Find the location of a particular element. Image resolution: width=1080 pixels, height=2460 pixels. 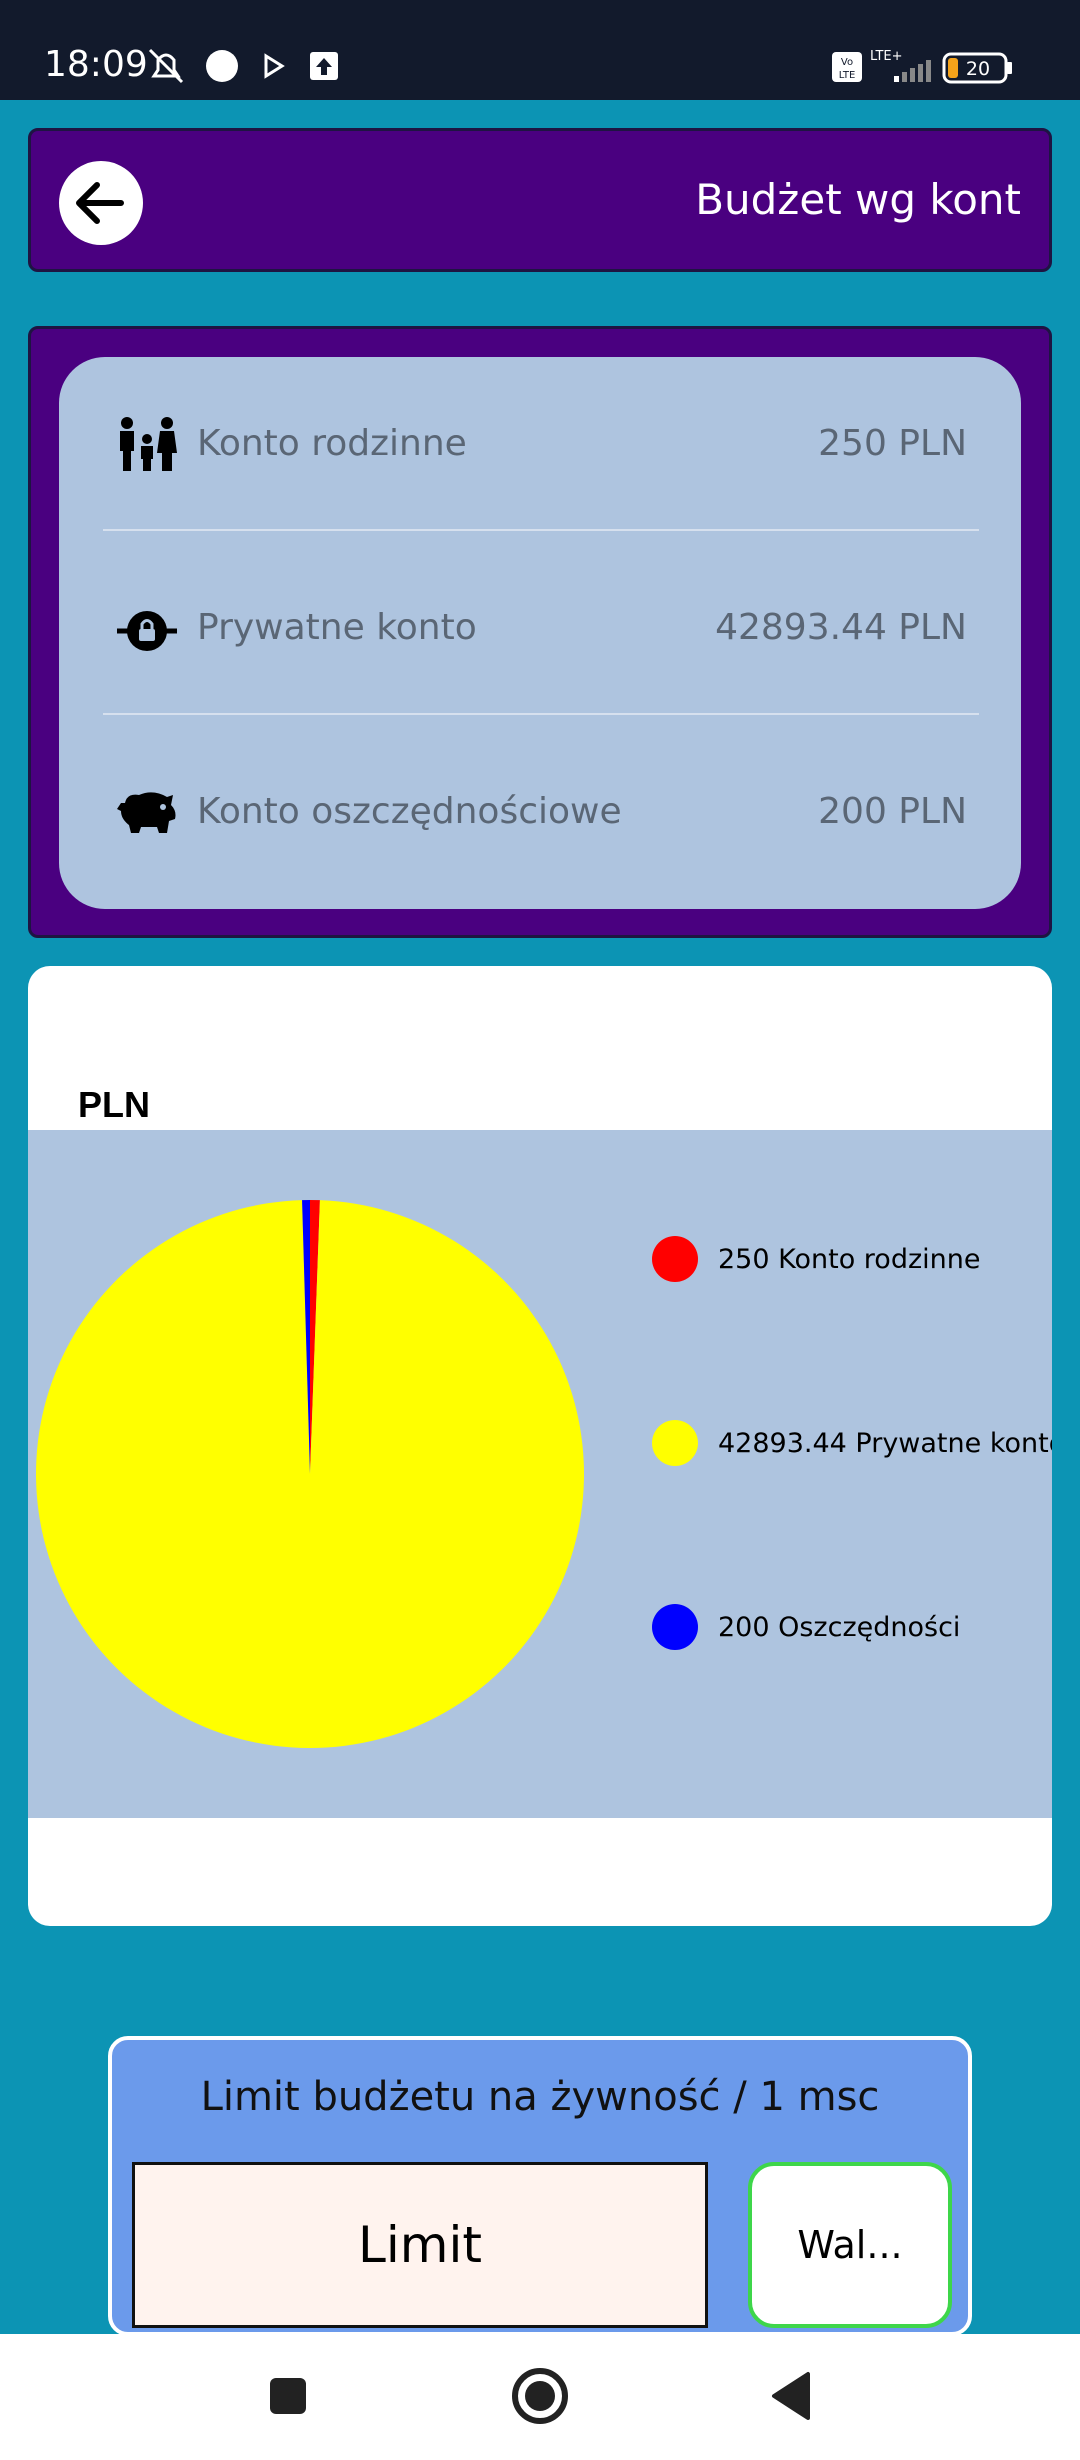

status-bar: 18:09 Vo LTE LTE+ 20 is located at coordinates (540, 50).